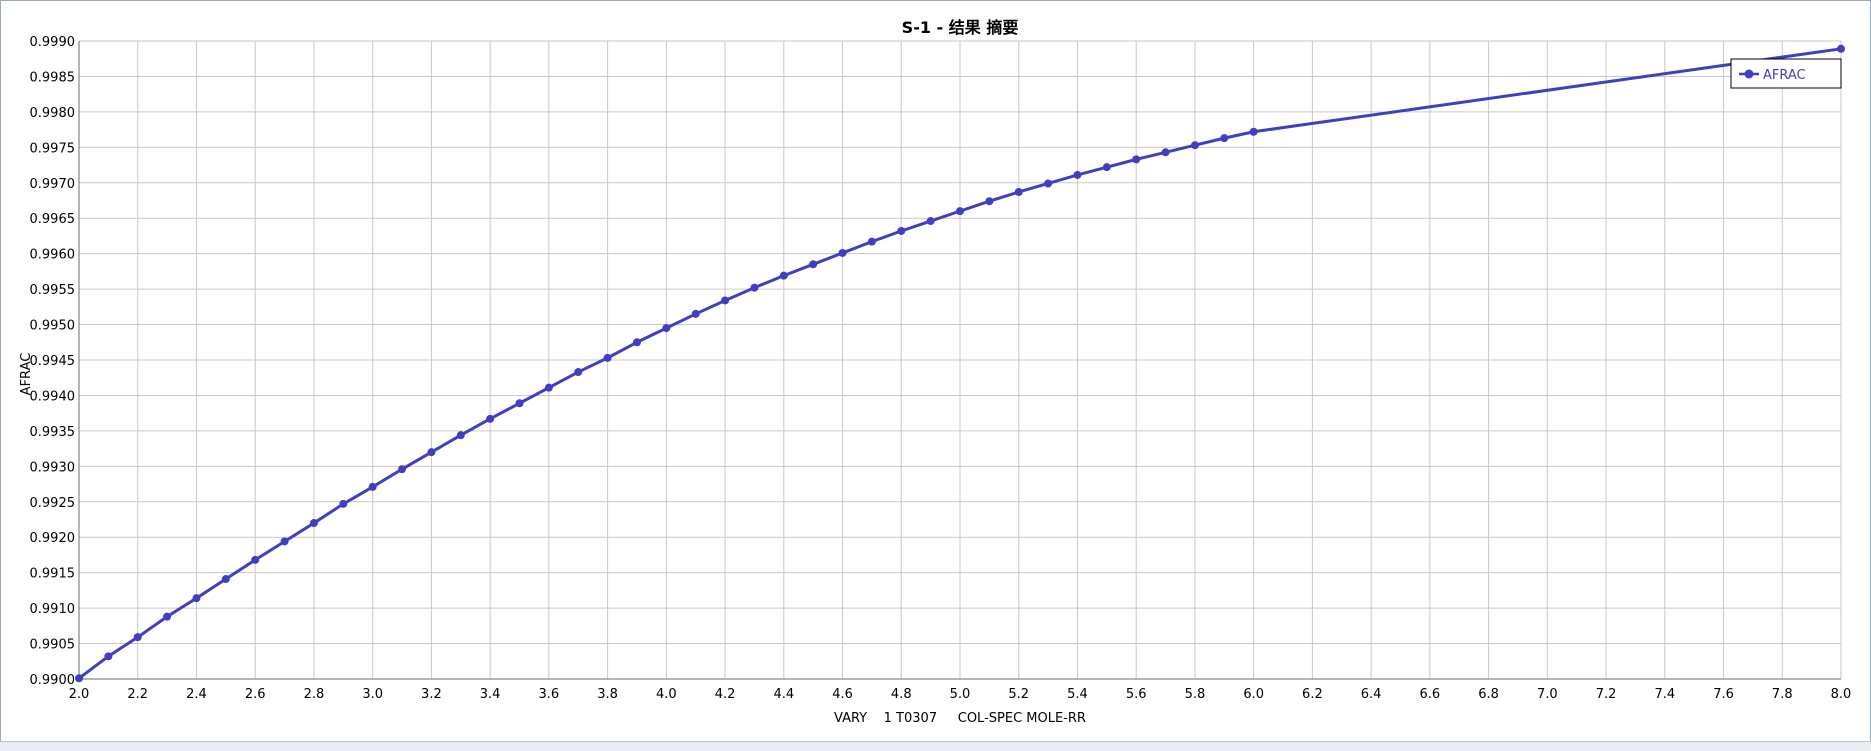 Image resolution: width=1871 pixels, height=751 pixels. I want to click on x-tick-label: 4.8, so click(901, 694).